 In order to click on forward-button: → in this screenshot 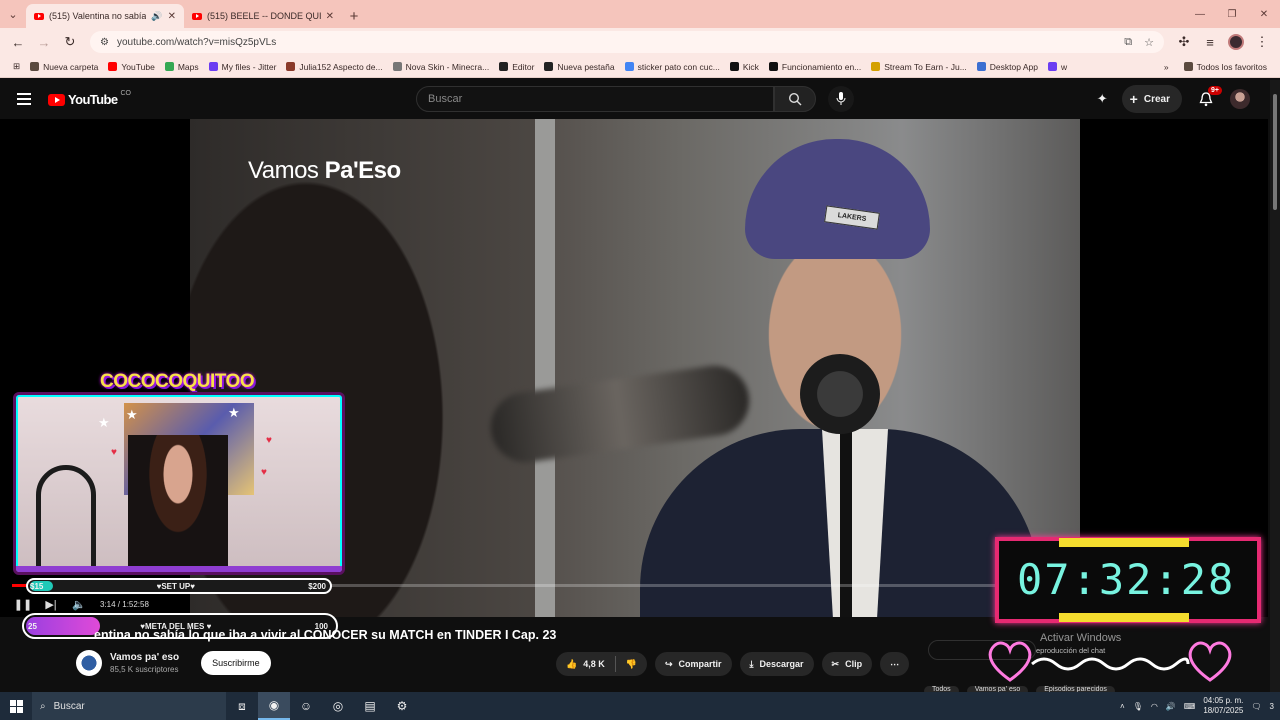, I will do `click(44, 42)`.